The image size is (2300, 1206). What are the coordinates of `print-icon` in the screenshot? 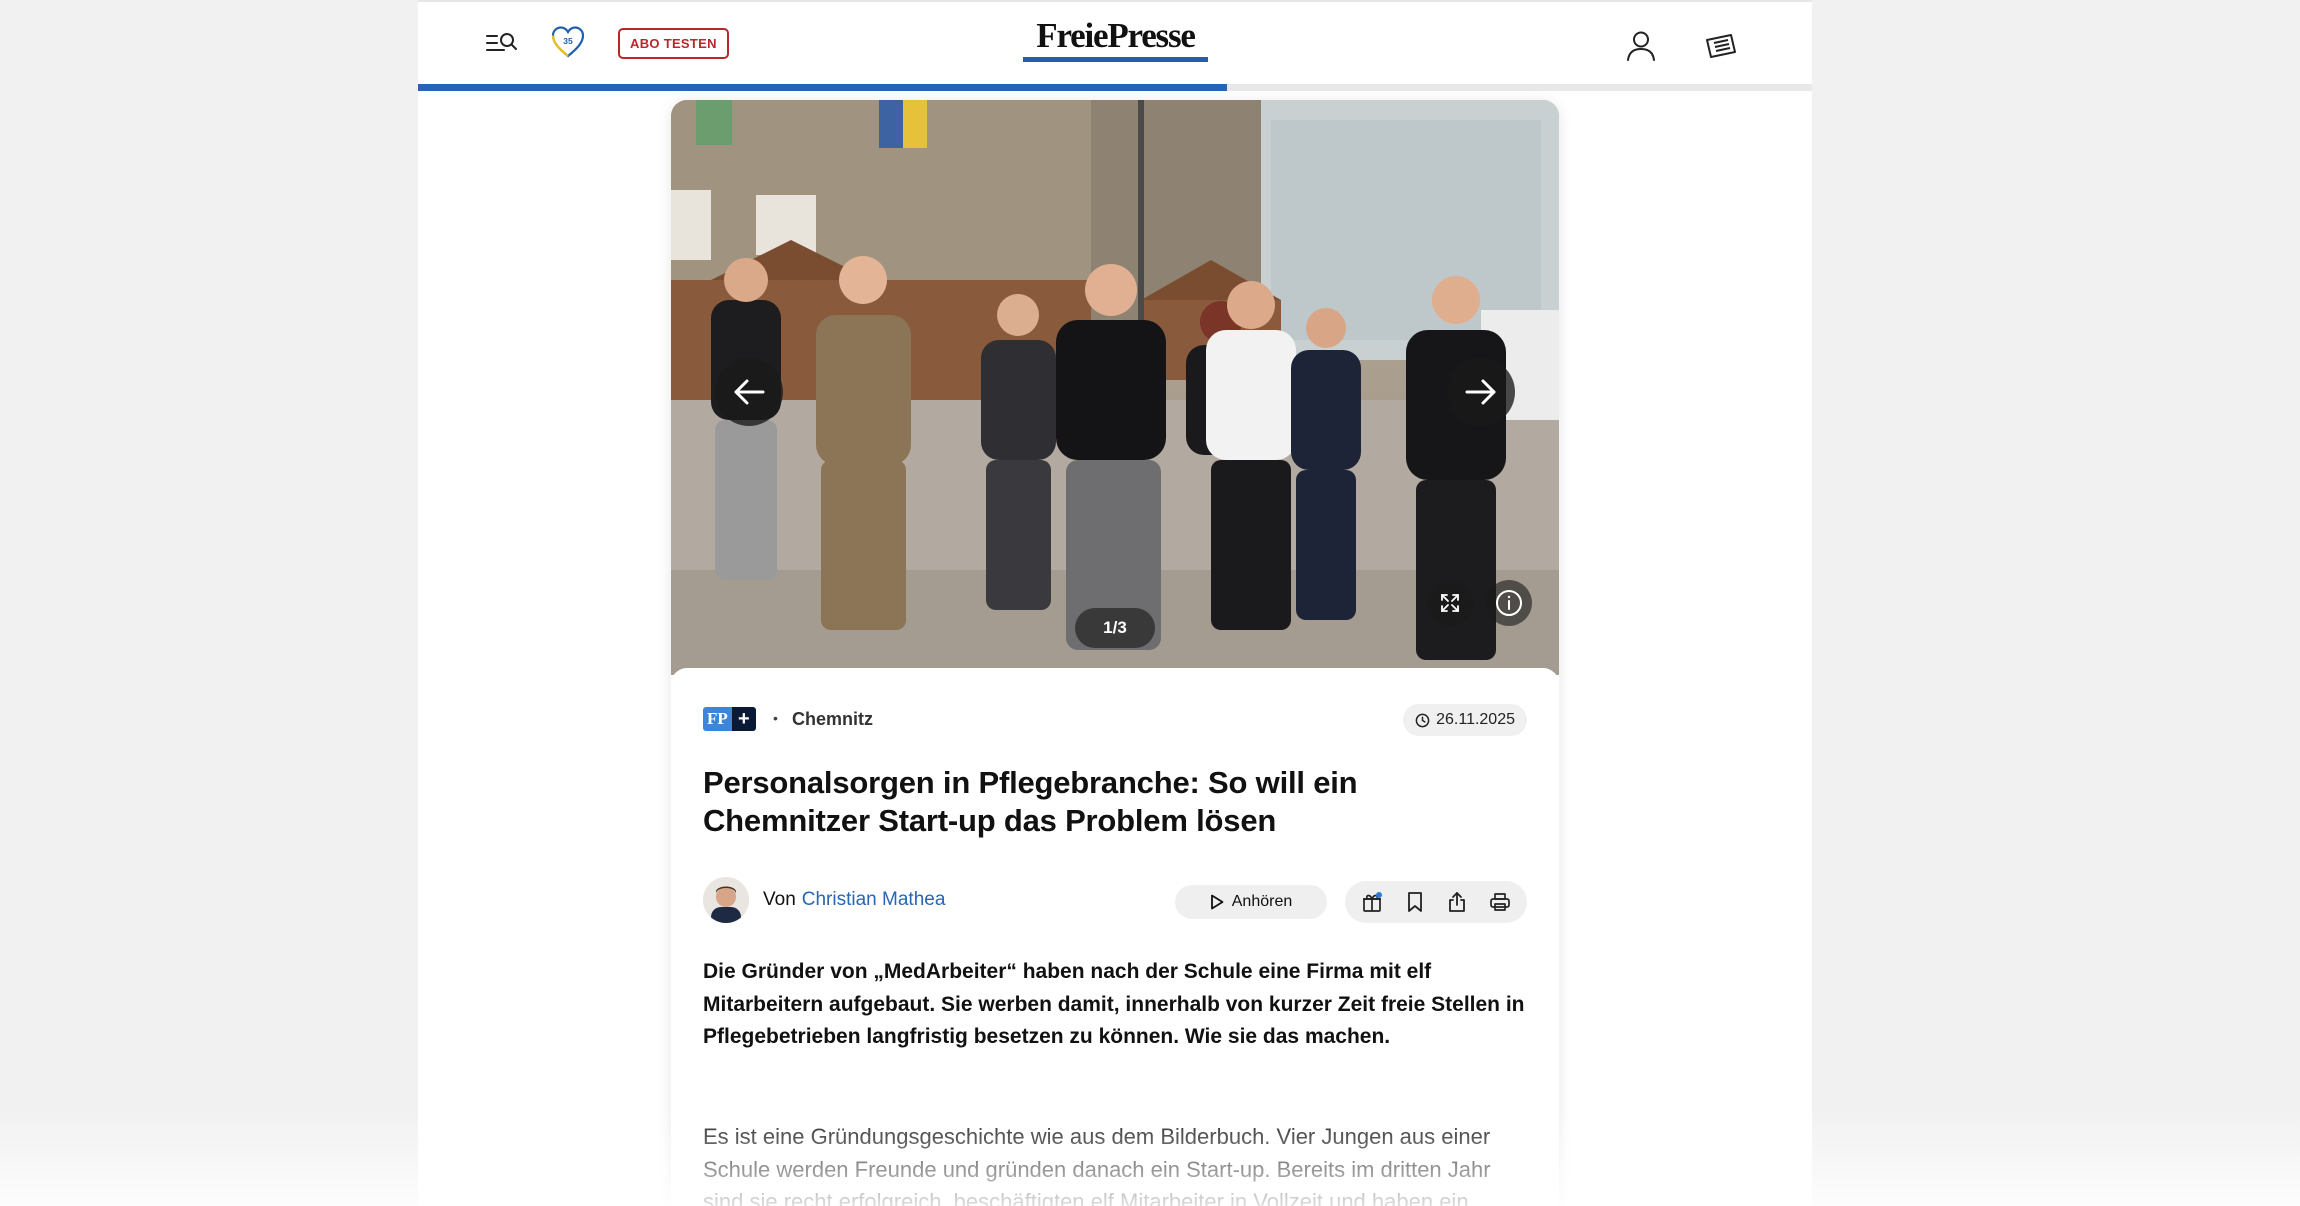 It's located at (1499, 902).